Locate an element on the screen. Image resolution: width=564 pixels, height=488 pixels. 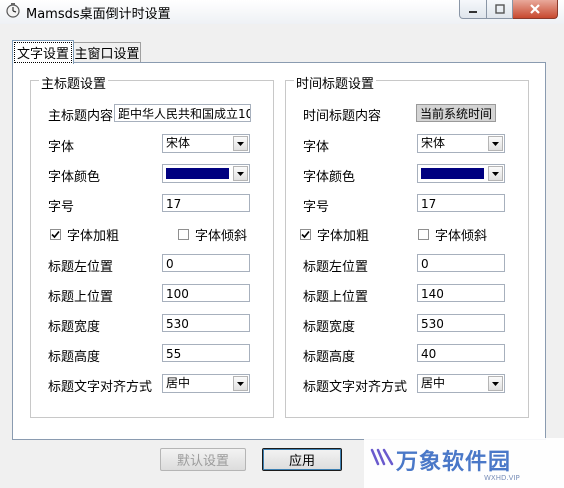
main-left-input: 0 is located at coordinates (206, 263).